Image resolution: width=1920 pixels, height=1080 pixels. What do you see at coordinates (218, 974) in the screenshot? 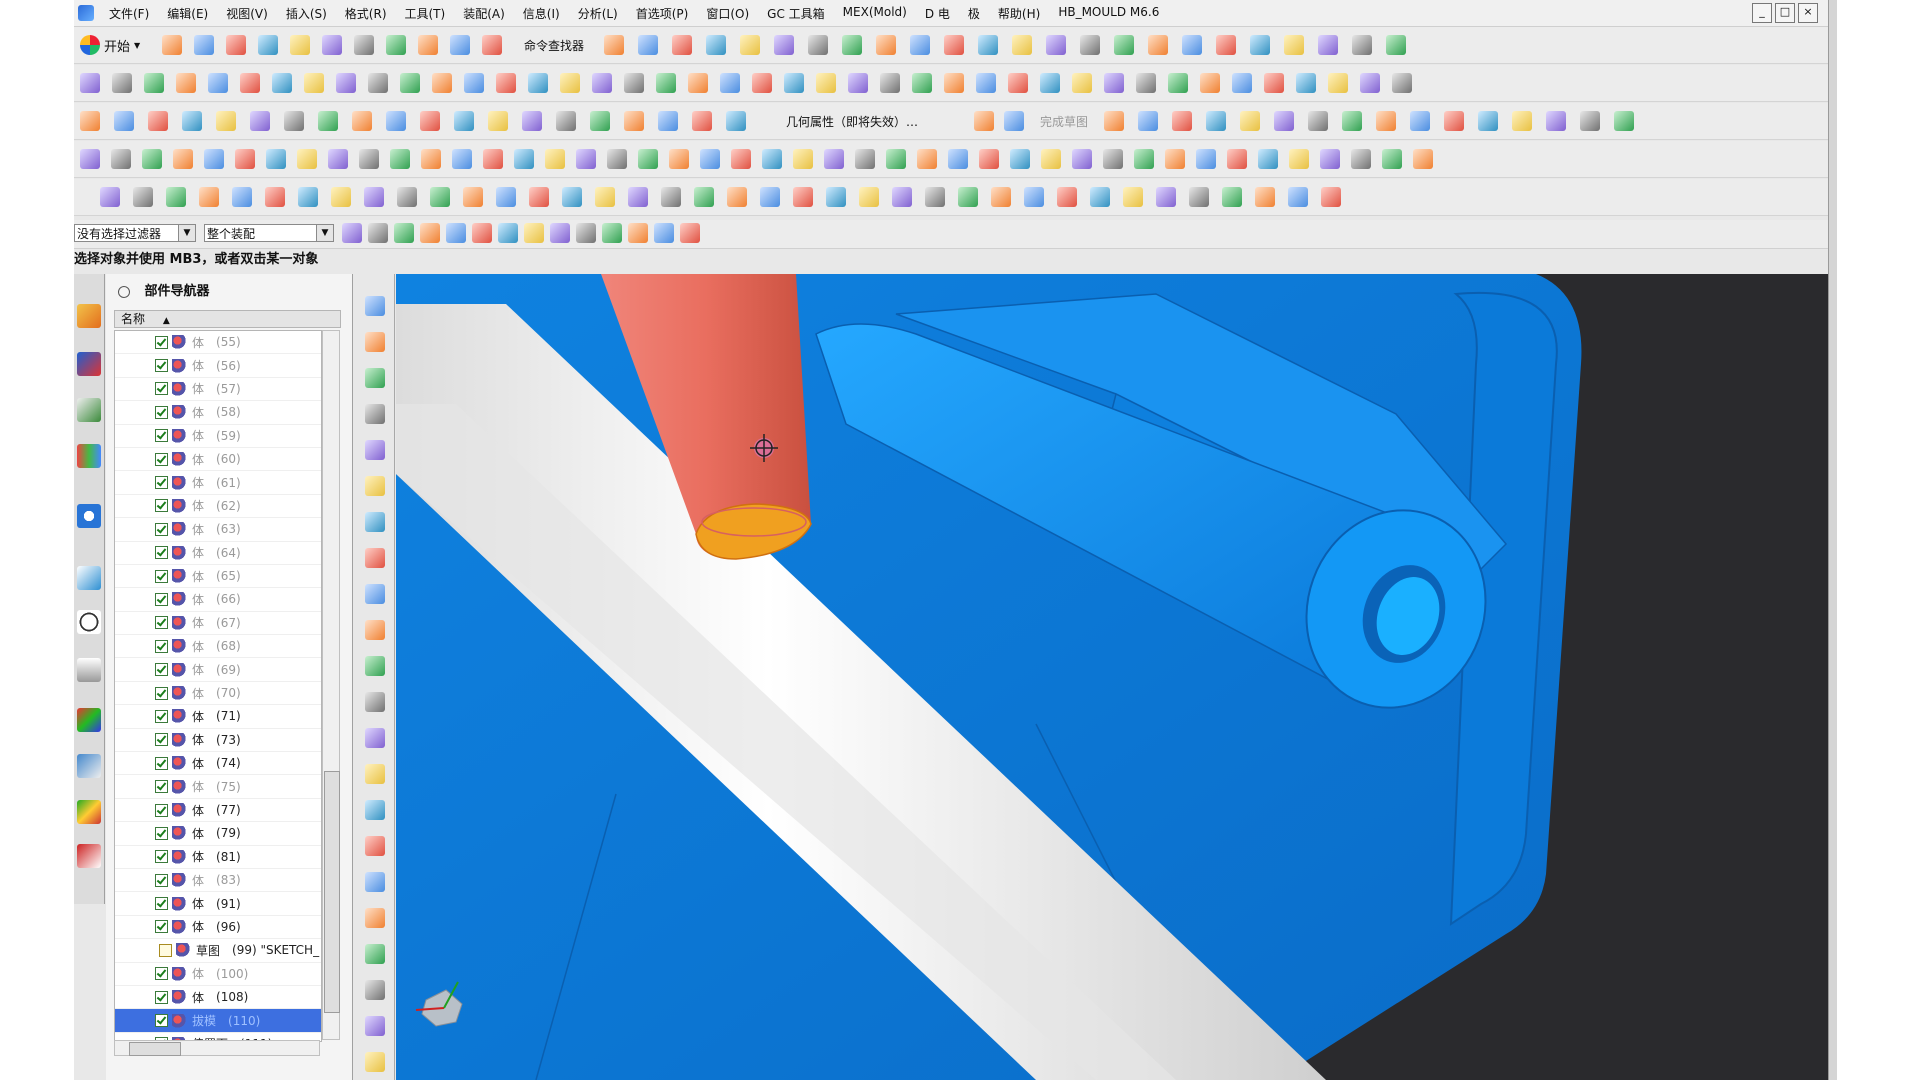
I see `tree-row: 体 (100)` at bounding box center [218, 974].